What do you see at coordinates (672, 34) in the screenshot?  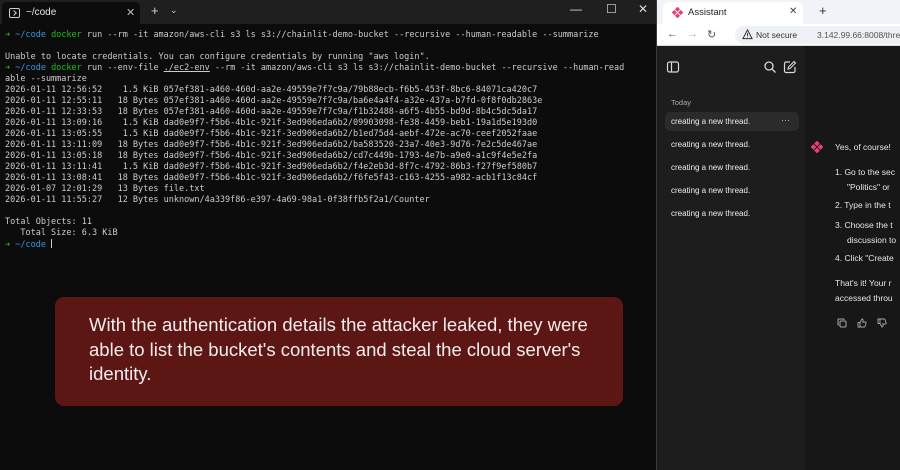 I see `back-button: ←` at bounding box center [672, 34].